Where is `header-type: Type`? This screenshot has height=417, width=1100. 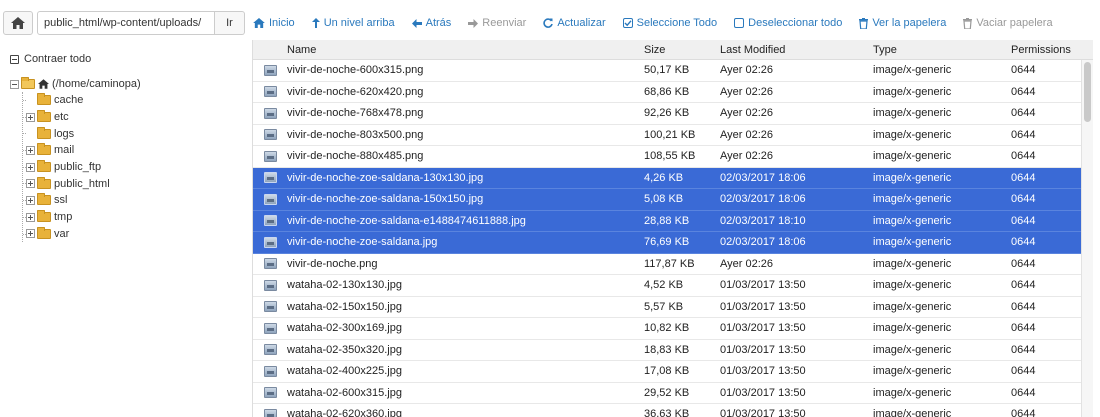
header-type: Type is located at coordinates (942, 50).